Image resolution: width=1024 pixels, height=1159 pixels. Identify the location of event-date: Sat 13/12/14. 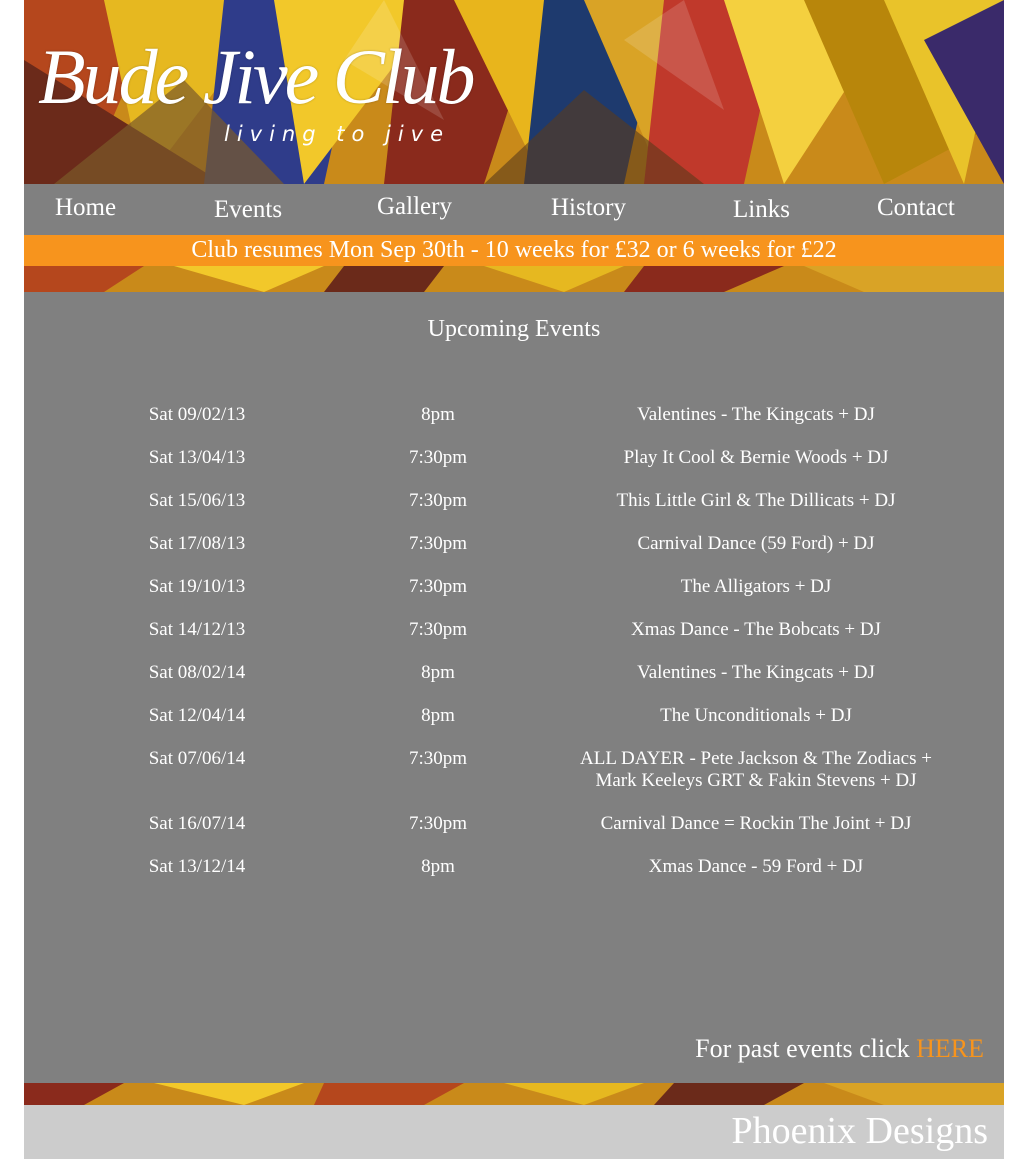
(197, 866).